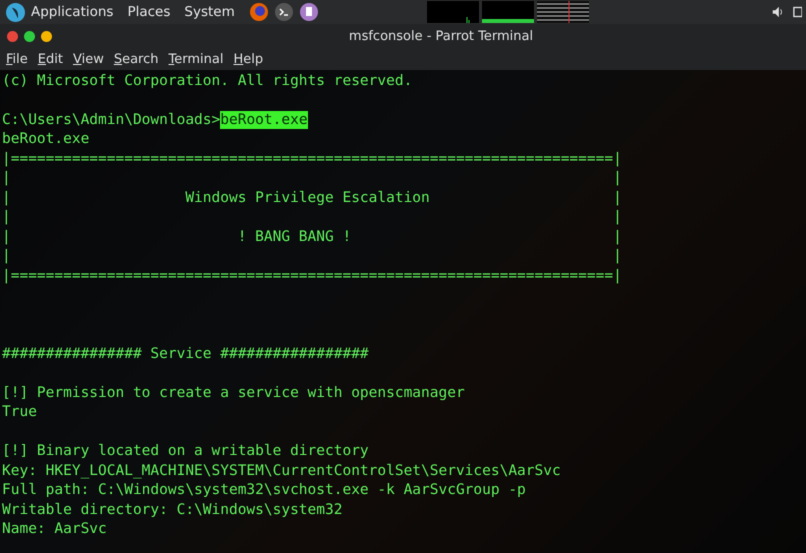 The width and height of the screenshot is (806, 553). I want to click on terminal-text: [!] Permission to create a service with openscmanager, so click(233, 393).